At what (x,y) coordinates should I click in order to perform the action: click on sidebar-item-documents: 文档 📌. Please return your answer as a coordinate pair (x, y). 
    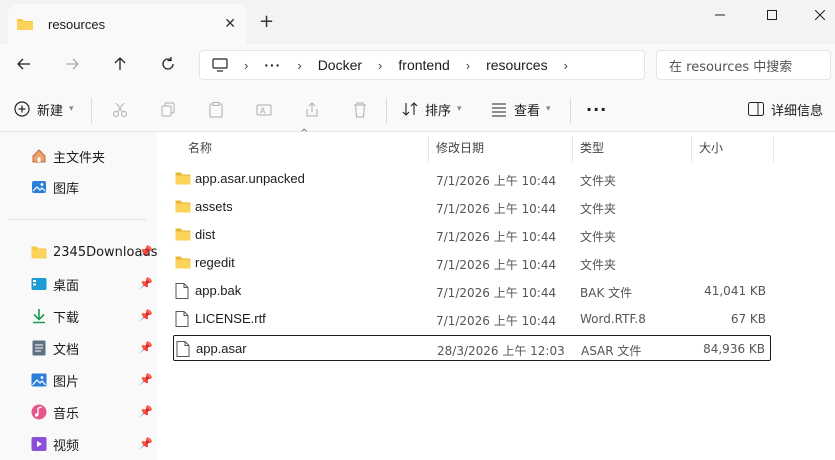
    Looking at the image, I should click on (78, 348).